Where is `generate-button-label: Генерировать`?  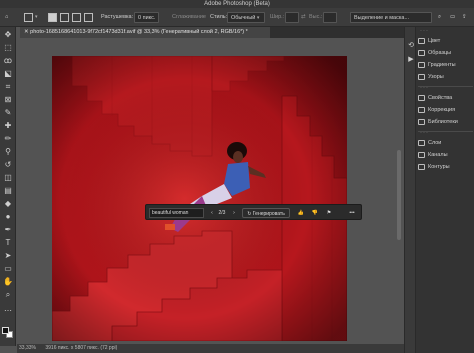 generate-button-label: Генерировать is located at coordinates (268, 214).